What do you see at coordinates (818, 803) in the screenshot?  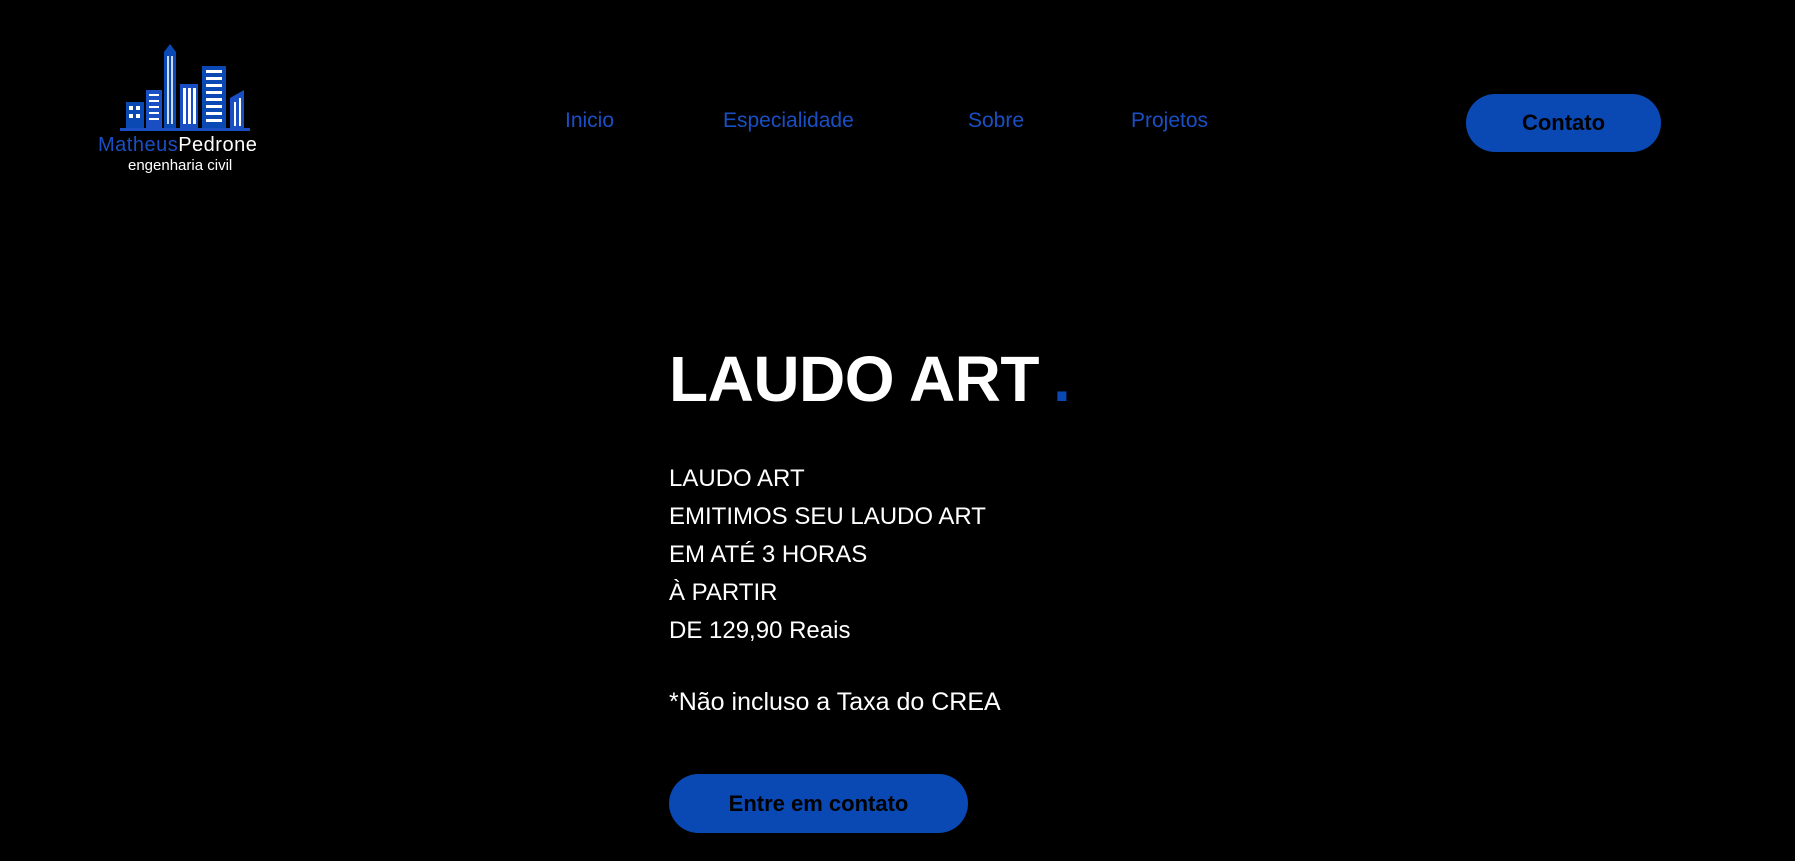 I see `get-in-touch-button: Entre em contato` at bounding box center [818, 803].